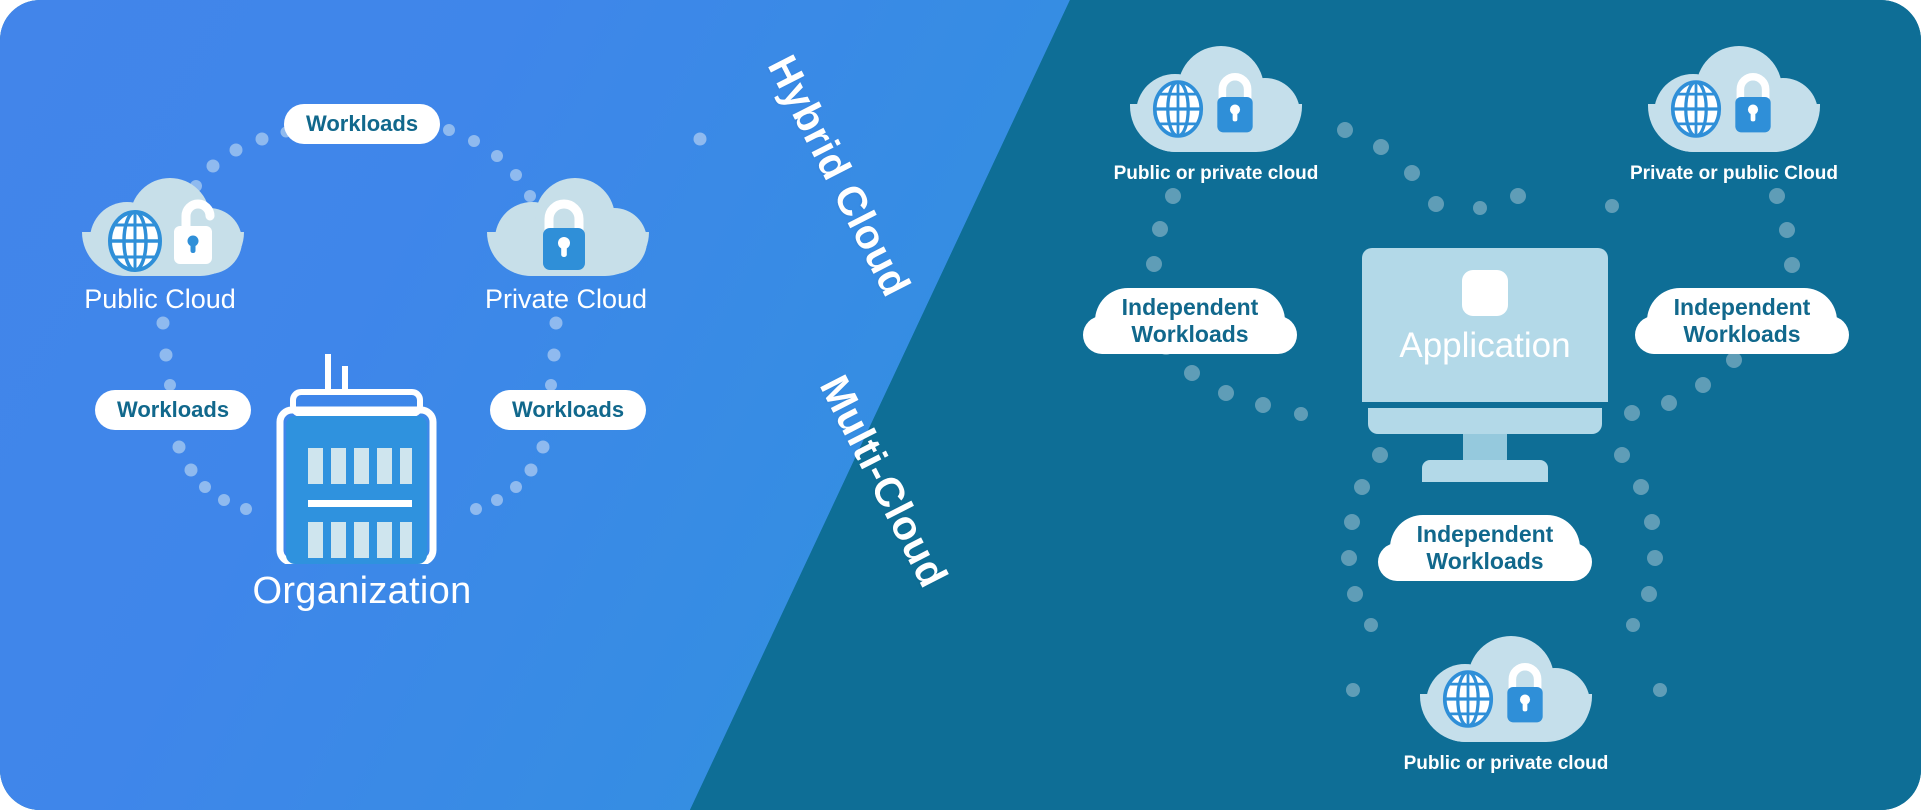  I want to click on pill-independent-right: Independent Workloads, so click(1742, 321).